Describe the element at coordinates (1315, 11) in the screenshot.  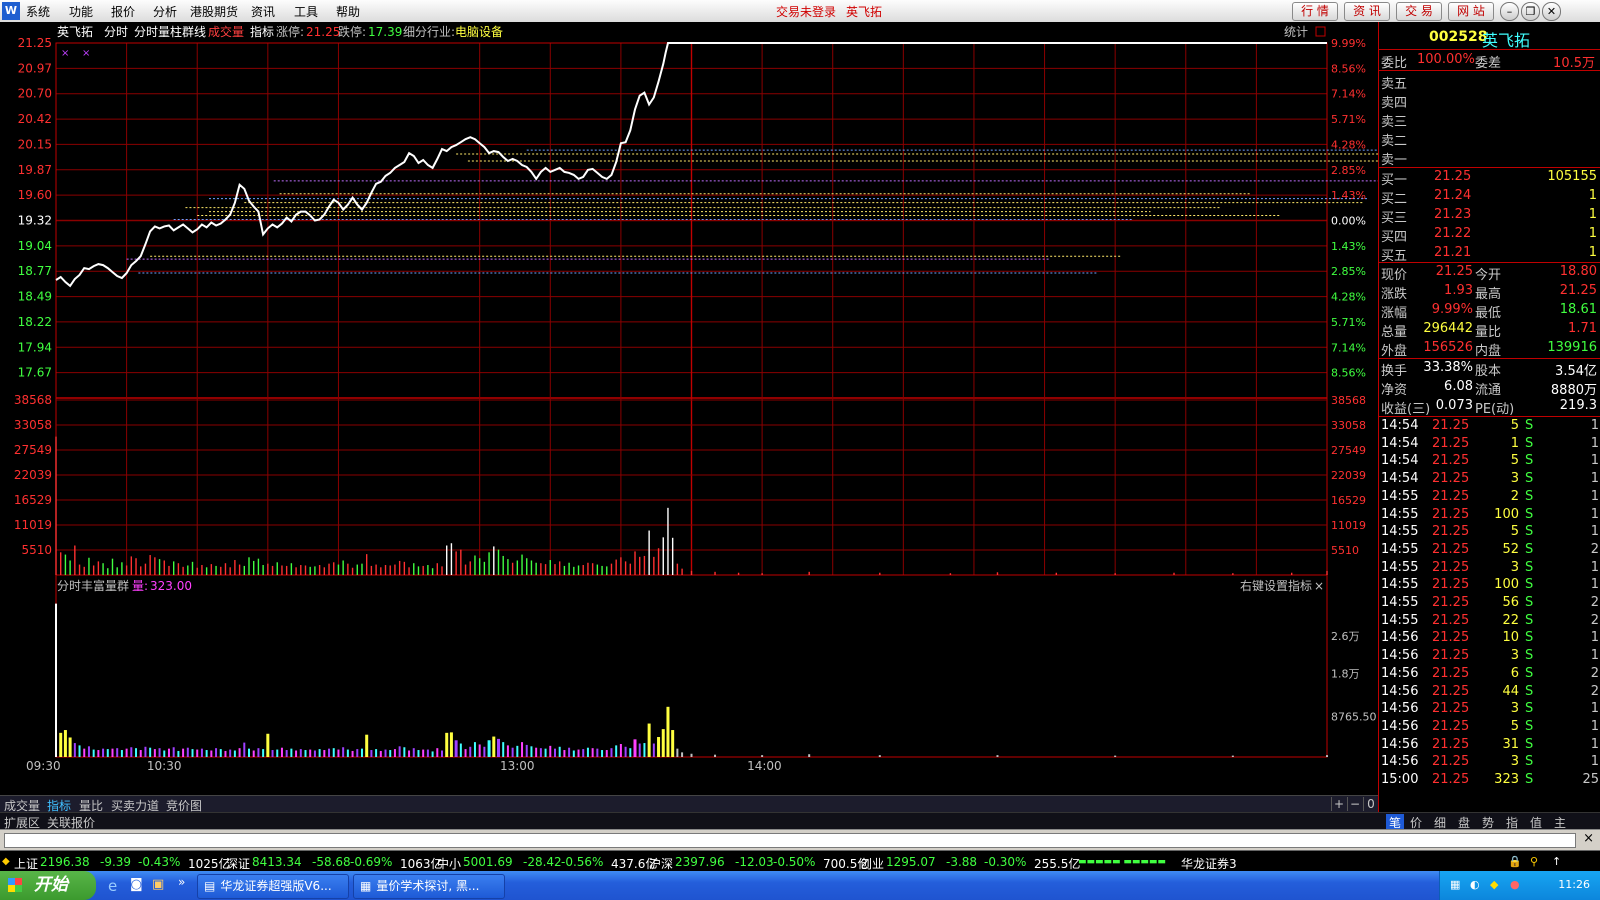
I see `nav-button-0: 行 情` at that location.